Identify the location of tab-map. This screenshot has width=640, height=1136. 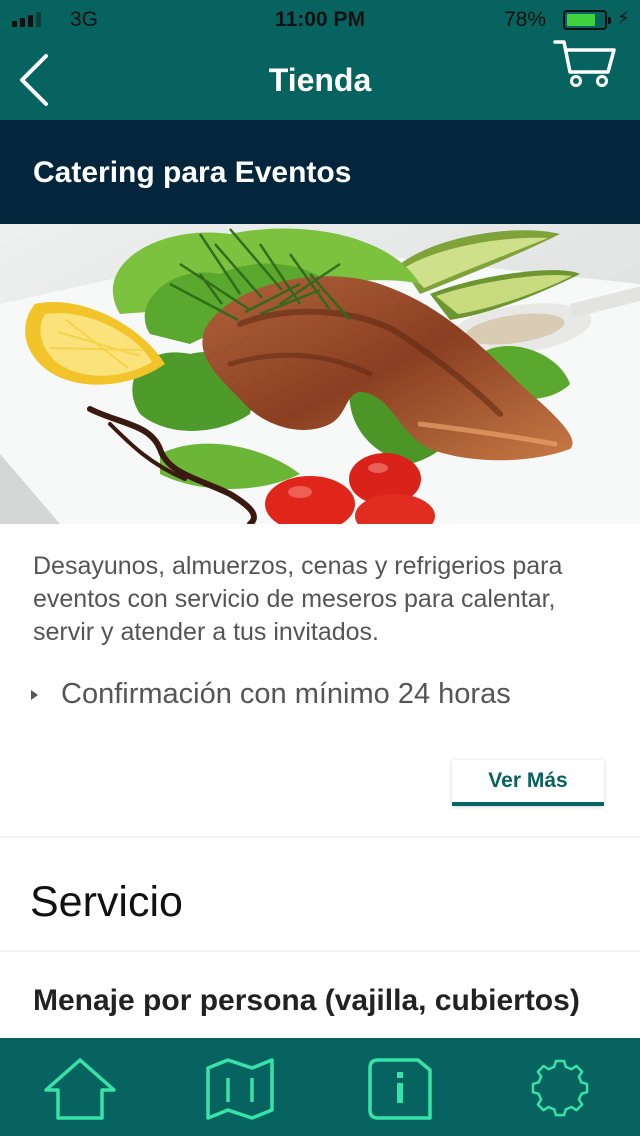
(240, 1089).